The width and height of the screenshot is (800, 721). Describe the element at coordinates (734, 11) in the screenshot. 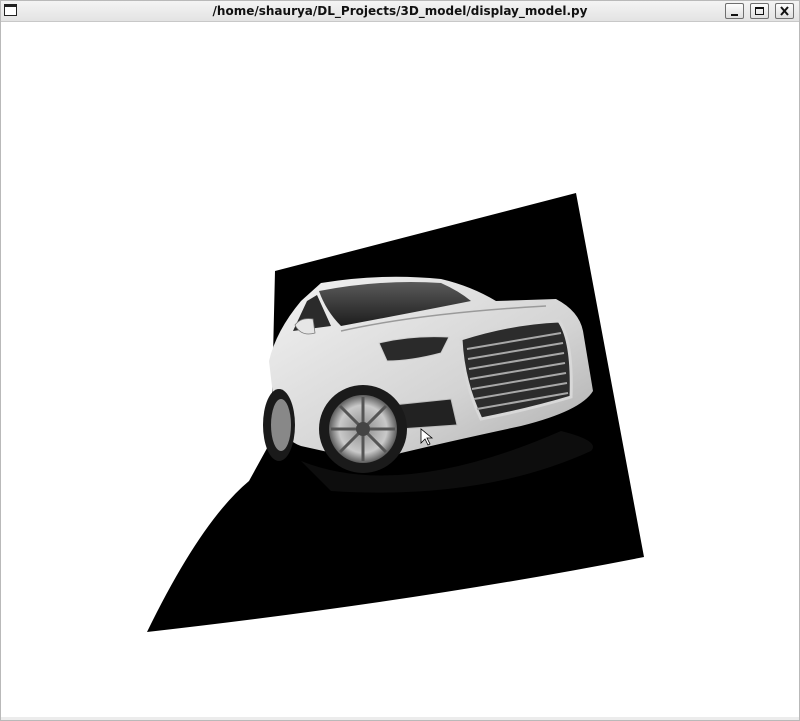

I see `minimize-button` at that location.